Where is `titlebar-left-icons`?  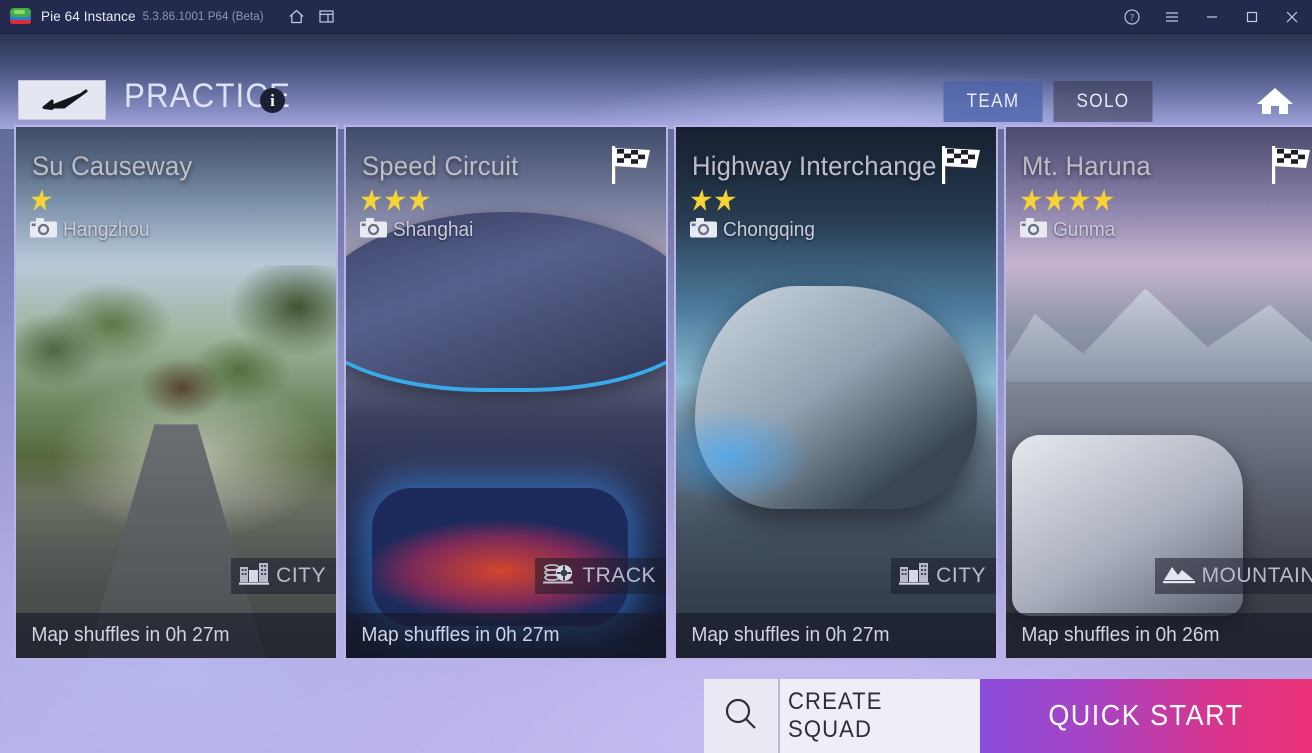 titlebar-left-icons is located at coordinates (312, 17).